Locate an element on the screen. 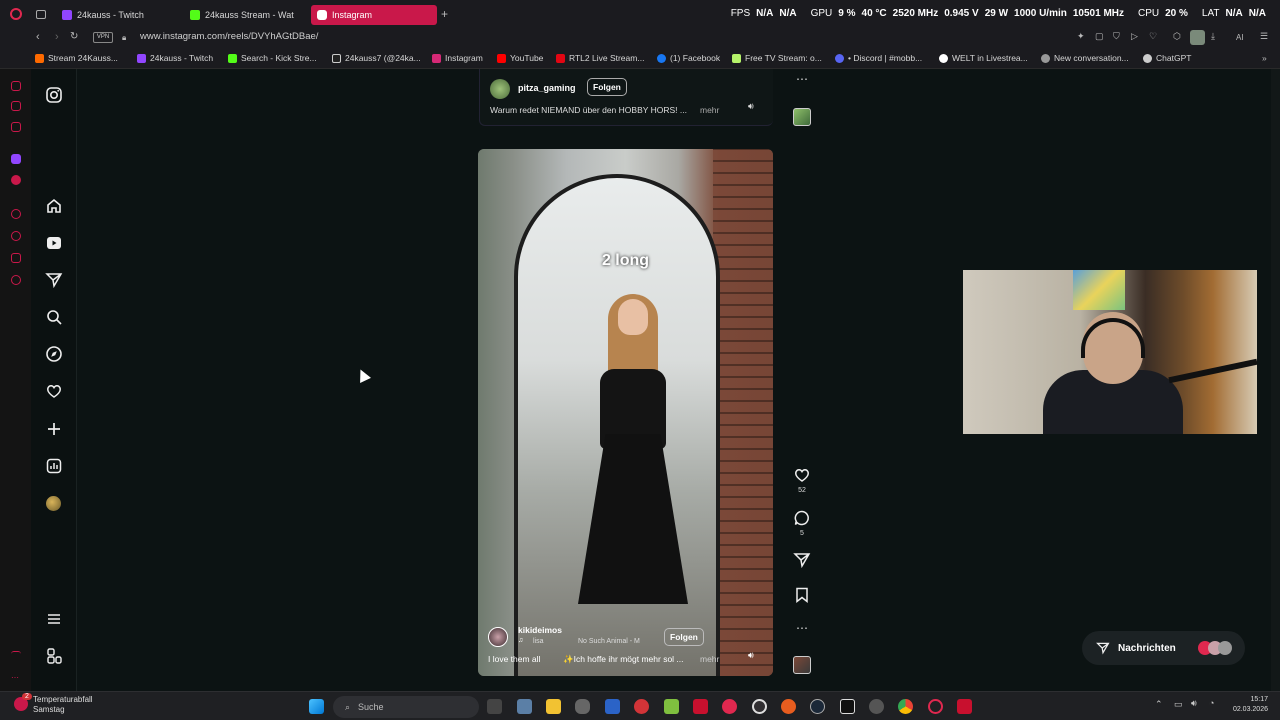 The image size is (1280, 720). home-icon is located at coordinates (54, 206).